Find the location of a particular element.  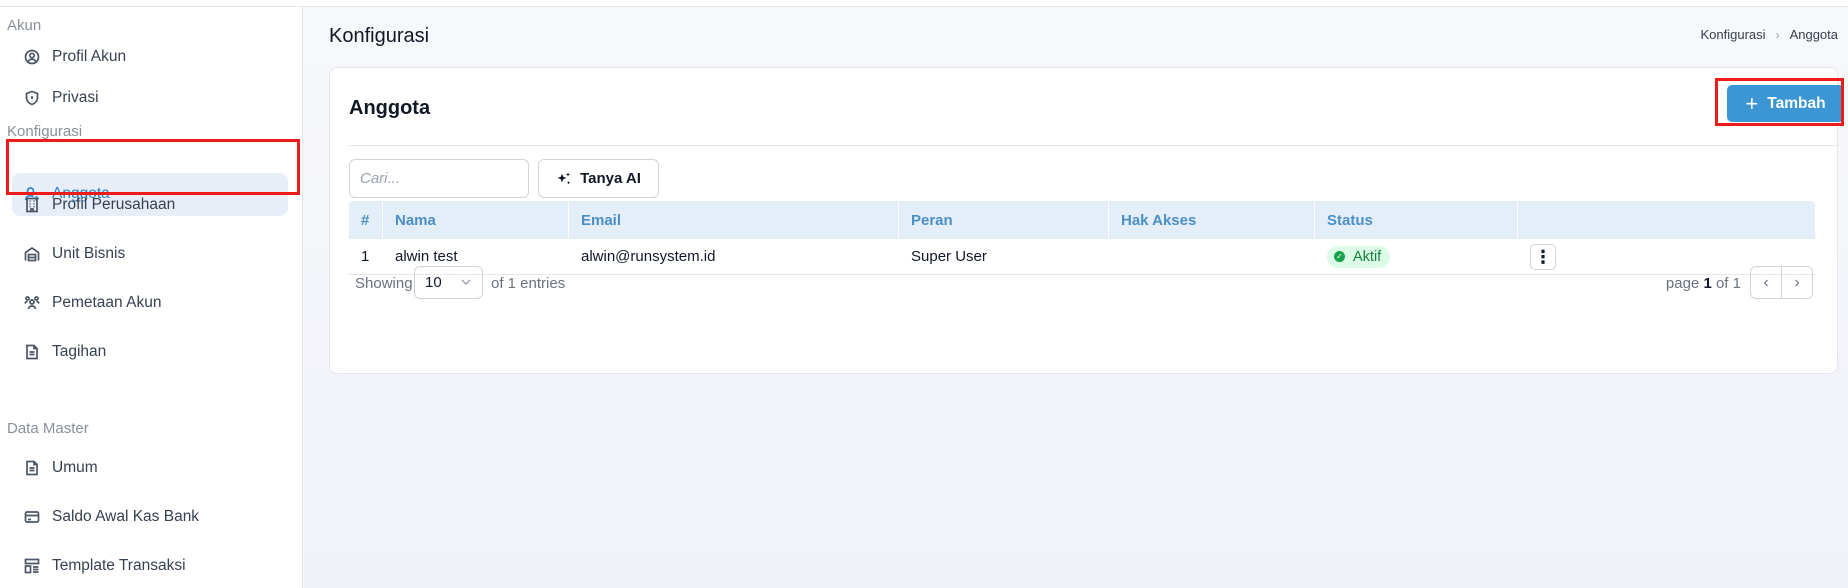

credit-card-icon is located at coordinates (32, 517).